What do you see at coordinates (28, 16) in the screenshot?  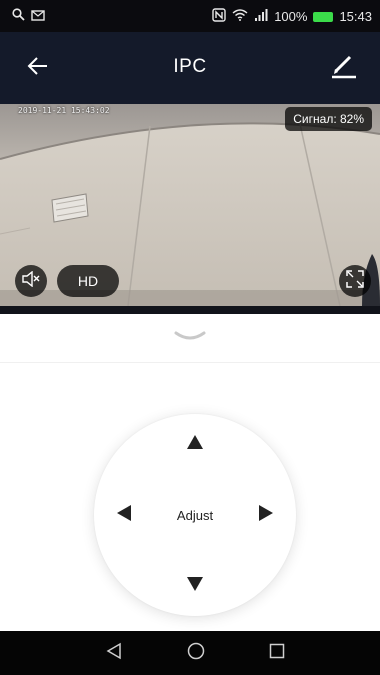 I see `status-left-icons` at bounding box center [28, 16].